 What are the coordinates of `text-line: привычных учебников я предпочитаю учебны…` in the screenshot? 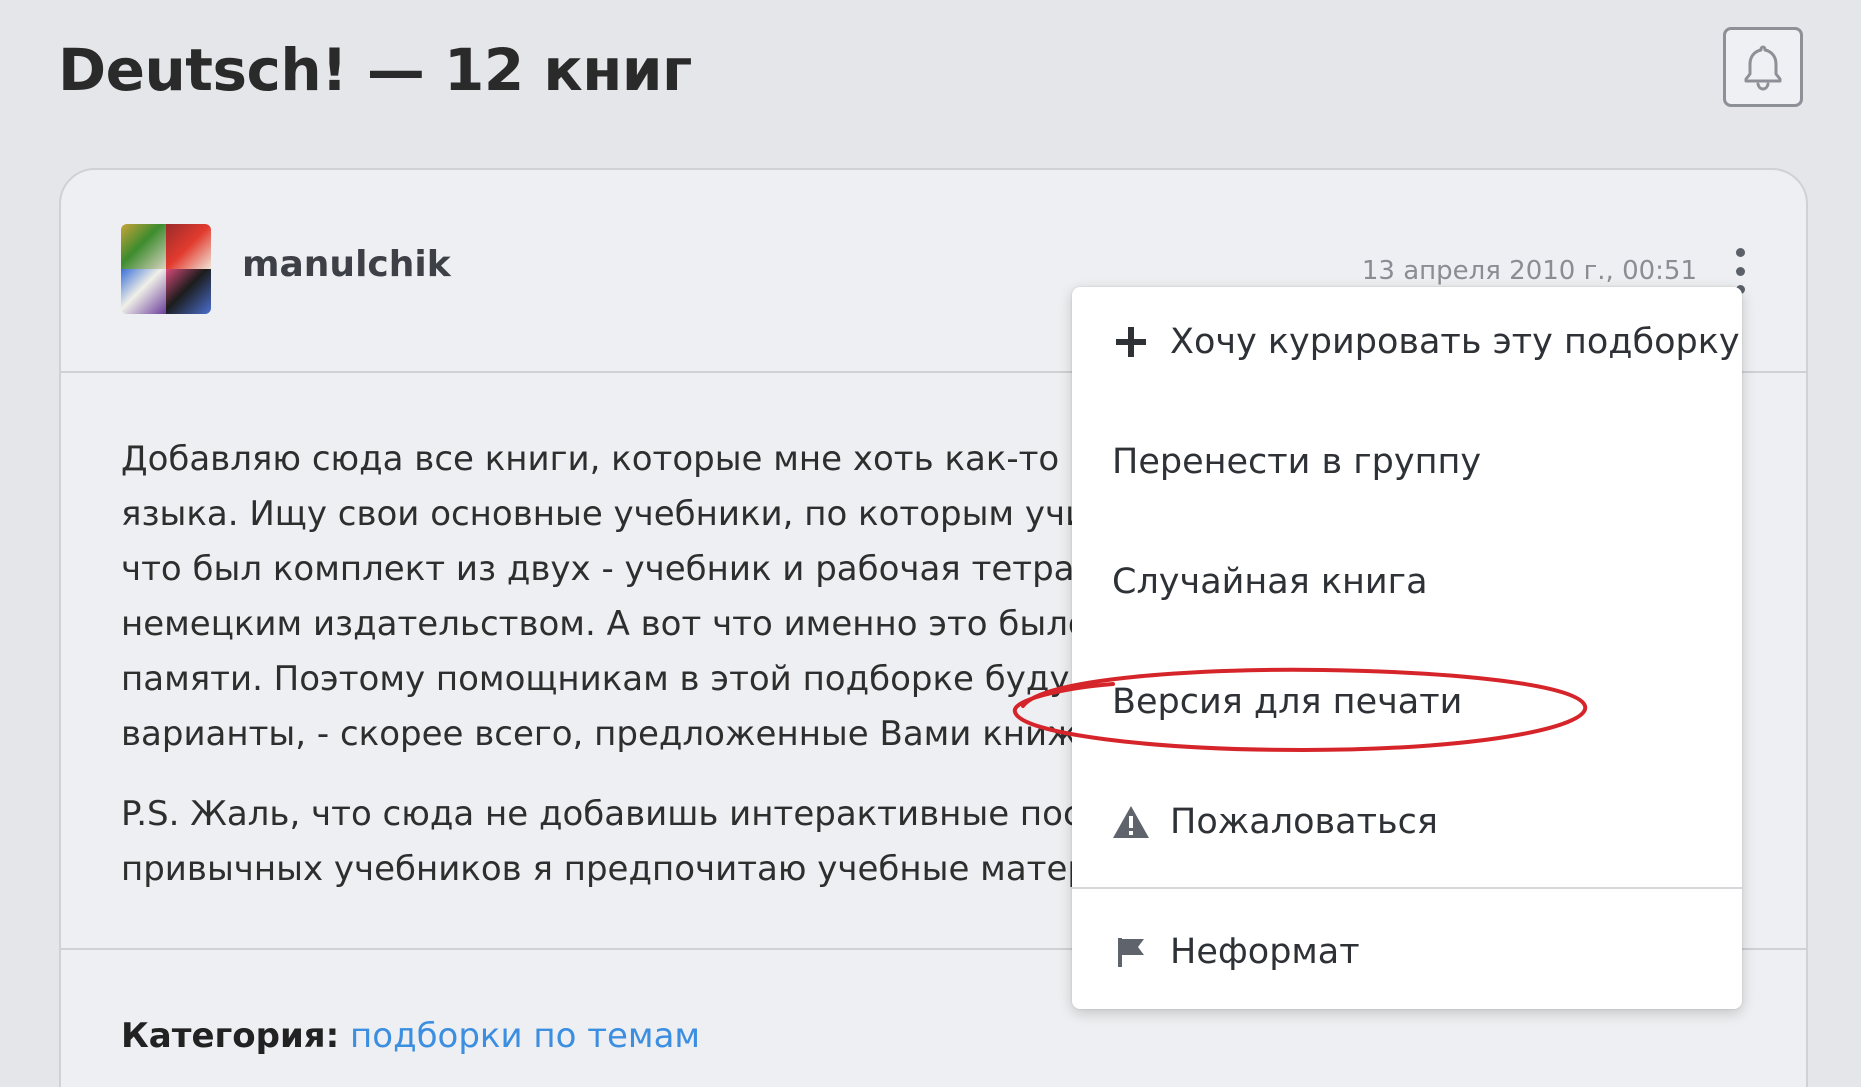 It's located at (616, 869).